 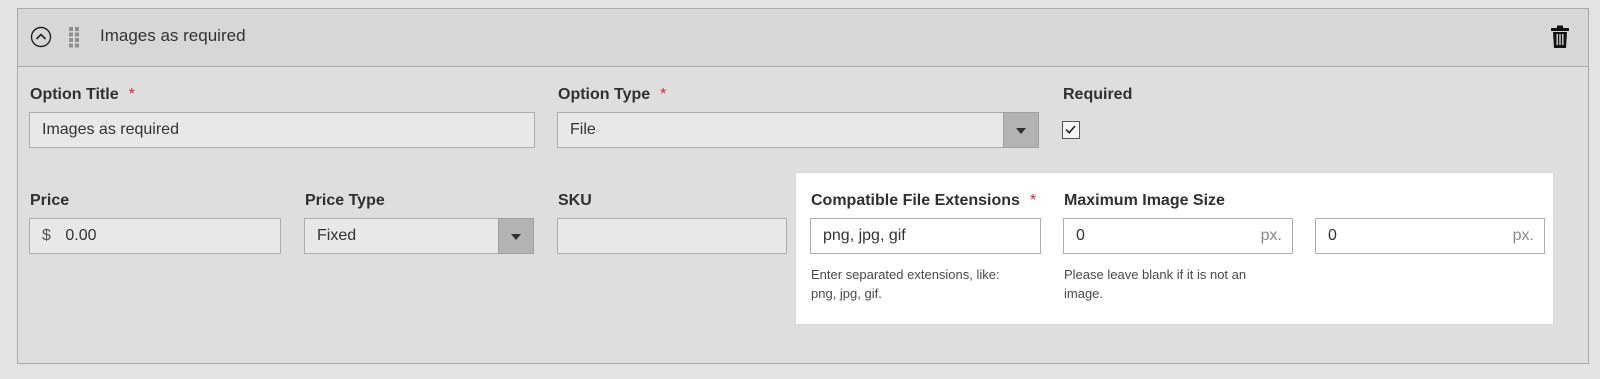 I want to click on chevron-up-circle-icon, so click(x=41, y=37).